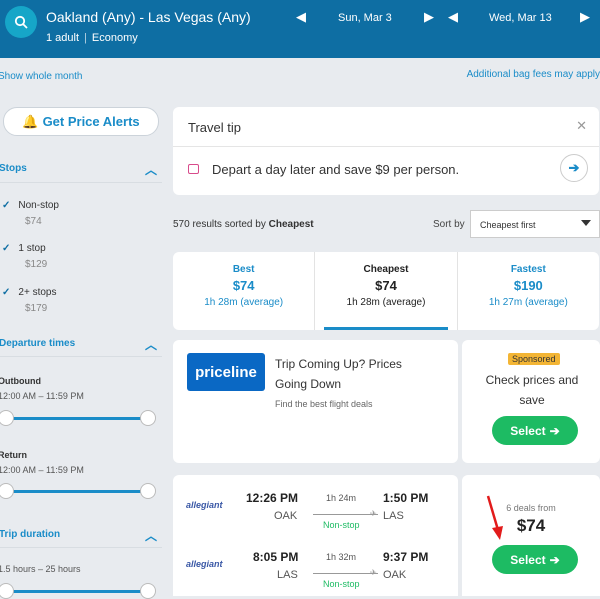 This screenshot has width=600, height=599. Describe the element at coordinates (324, 404) in the screenshot. I see `ad-subtext: Find the best flight deals` at that location.